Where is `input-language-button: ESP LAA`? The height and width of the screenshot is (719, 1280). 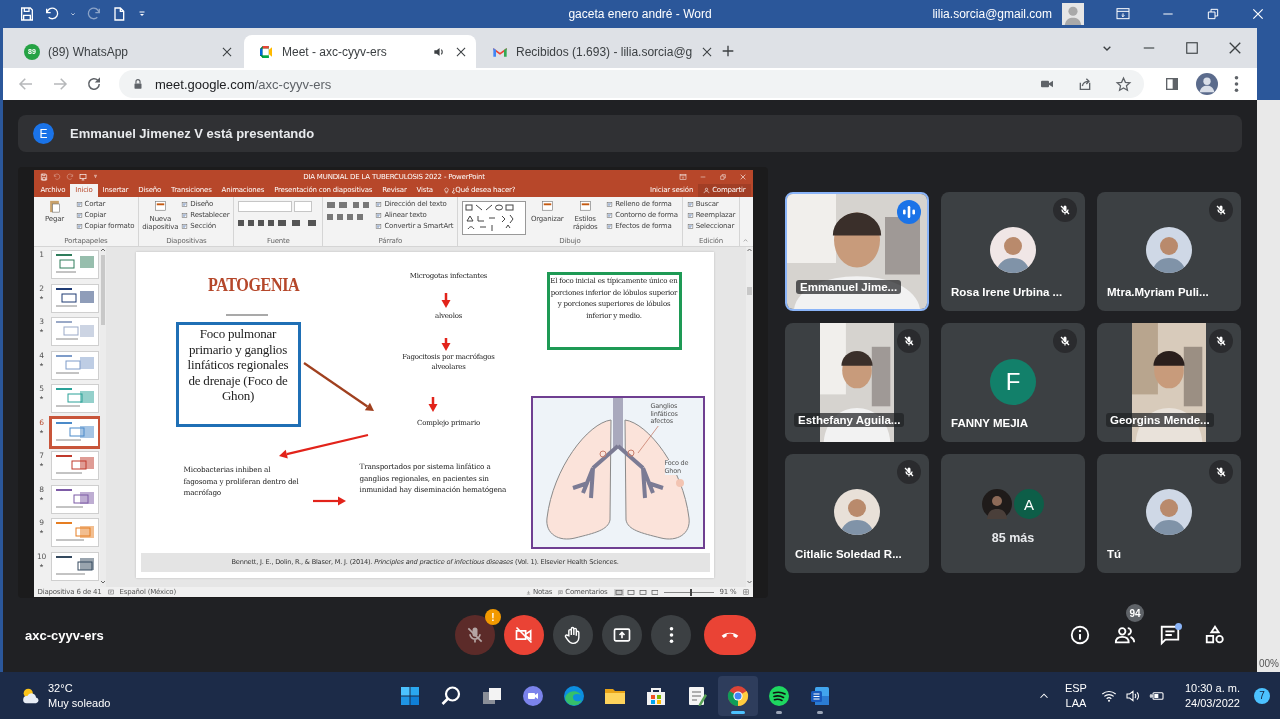 input-language-button: ESP LAA is located at coordinates (1075, 695).